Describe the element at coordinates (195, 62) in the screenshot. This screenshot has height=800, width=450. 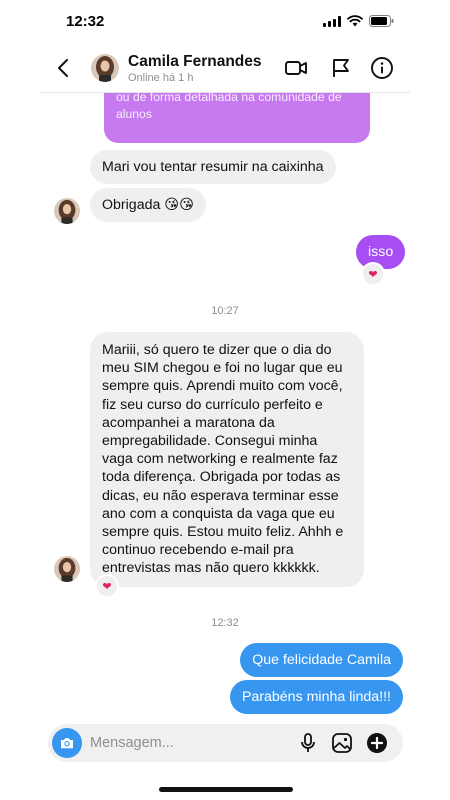
I see `contact-name: Camila Fernandes` at that location.